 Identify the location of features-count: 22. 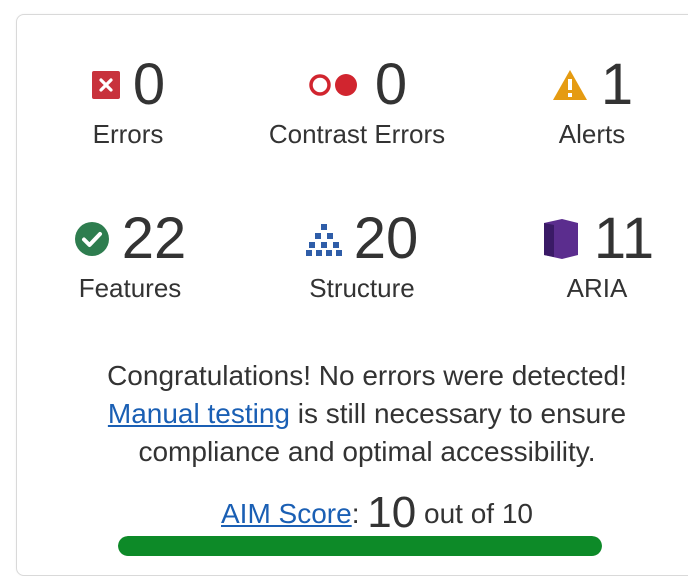
(154, 238).